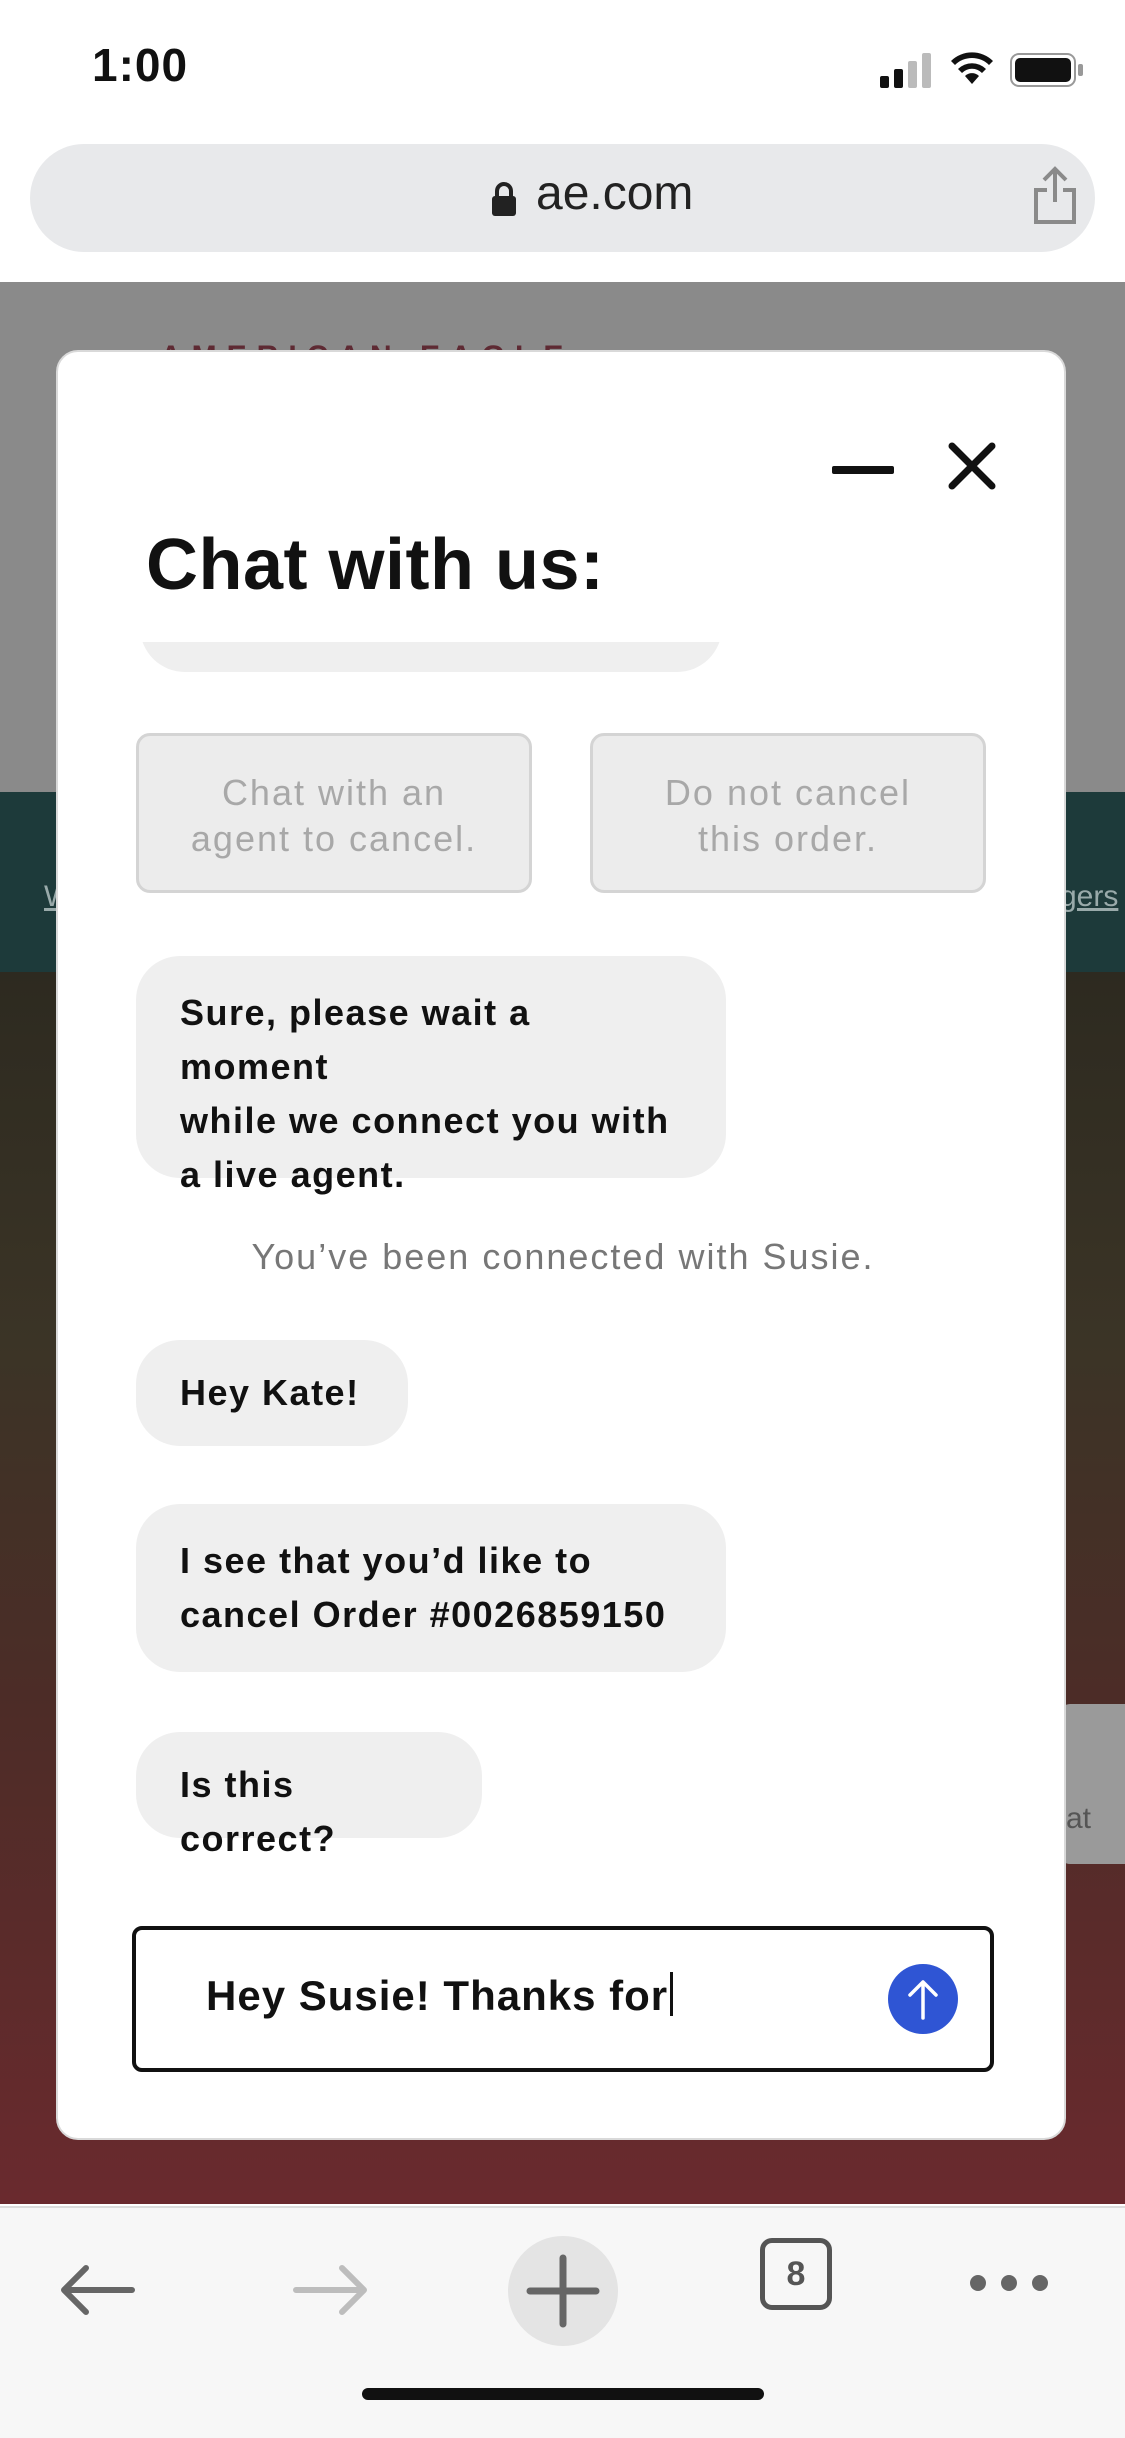 The width and height of the screenshot is (1125, 2438). I want to click on site-band-link-right: gers, so click(1089, 896).